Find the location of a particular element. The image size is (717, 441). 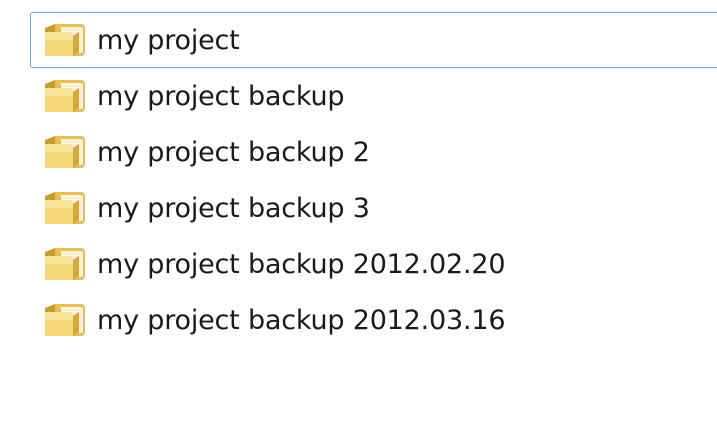

list-item: my project backup is located at coordinates (373, 96).